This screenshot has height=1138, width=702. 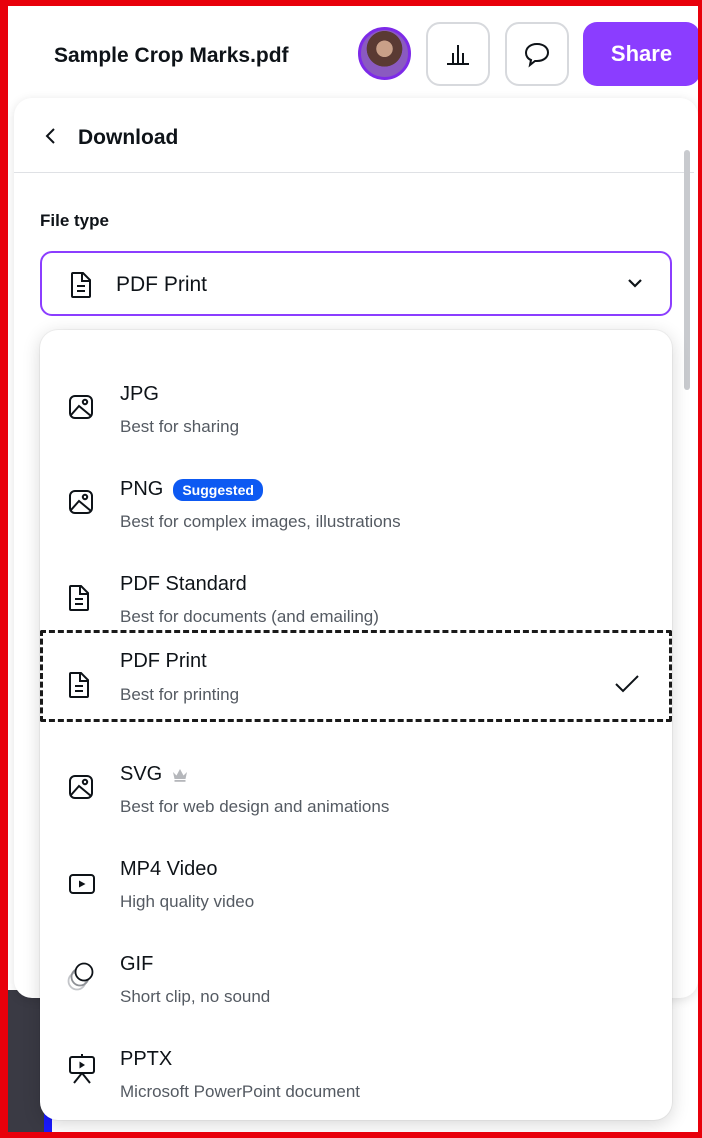 I want to click on insights-button, so click(x=458, y=54).